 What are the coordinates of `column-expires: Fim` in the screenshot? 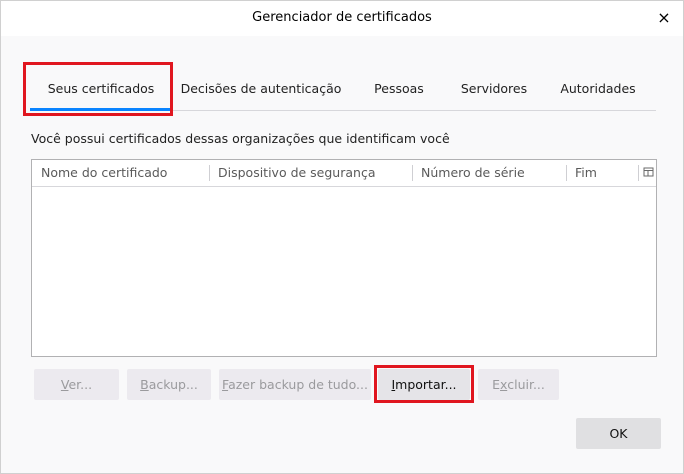 It's located at (602, 173).